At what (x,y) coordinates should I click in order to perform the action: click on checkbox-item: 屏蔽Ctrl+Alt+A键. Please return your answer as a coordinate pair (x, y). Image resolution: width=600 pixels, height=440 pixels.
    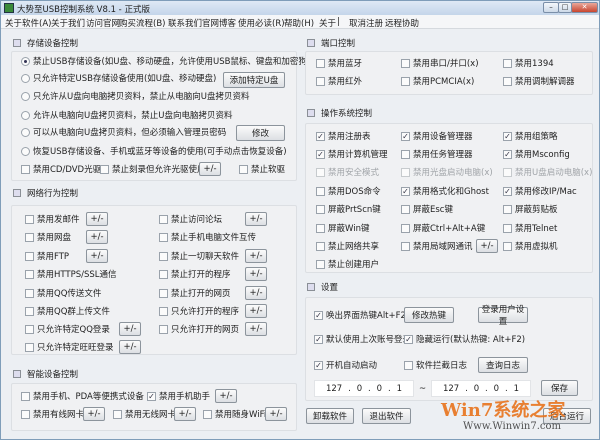
    Looking at the image, I should click on (443, 228).